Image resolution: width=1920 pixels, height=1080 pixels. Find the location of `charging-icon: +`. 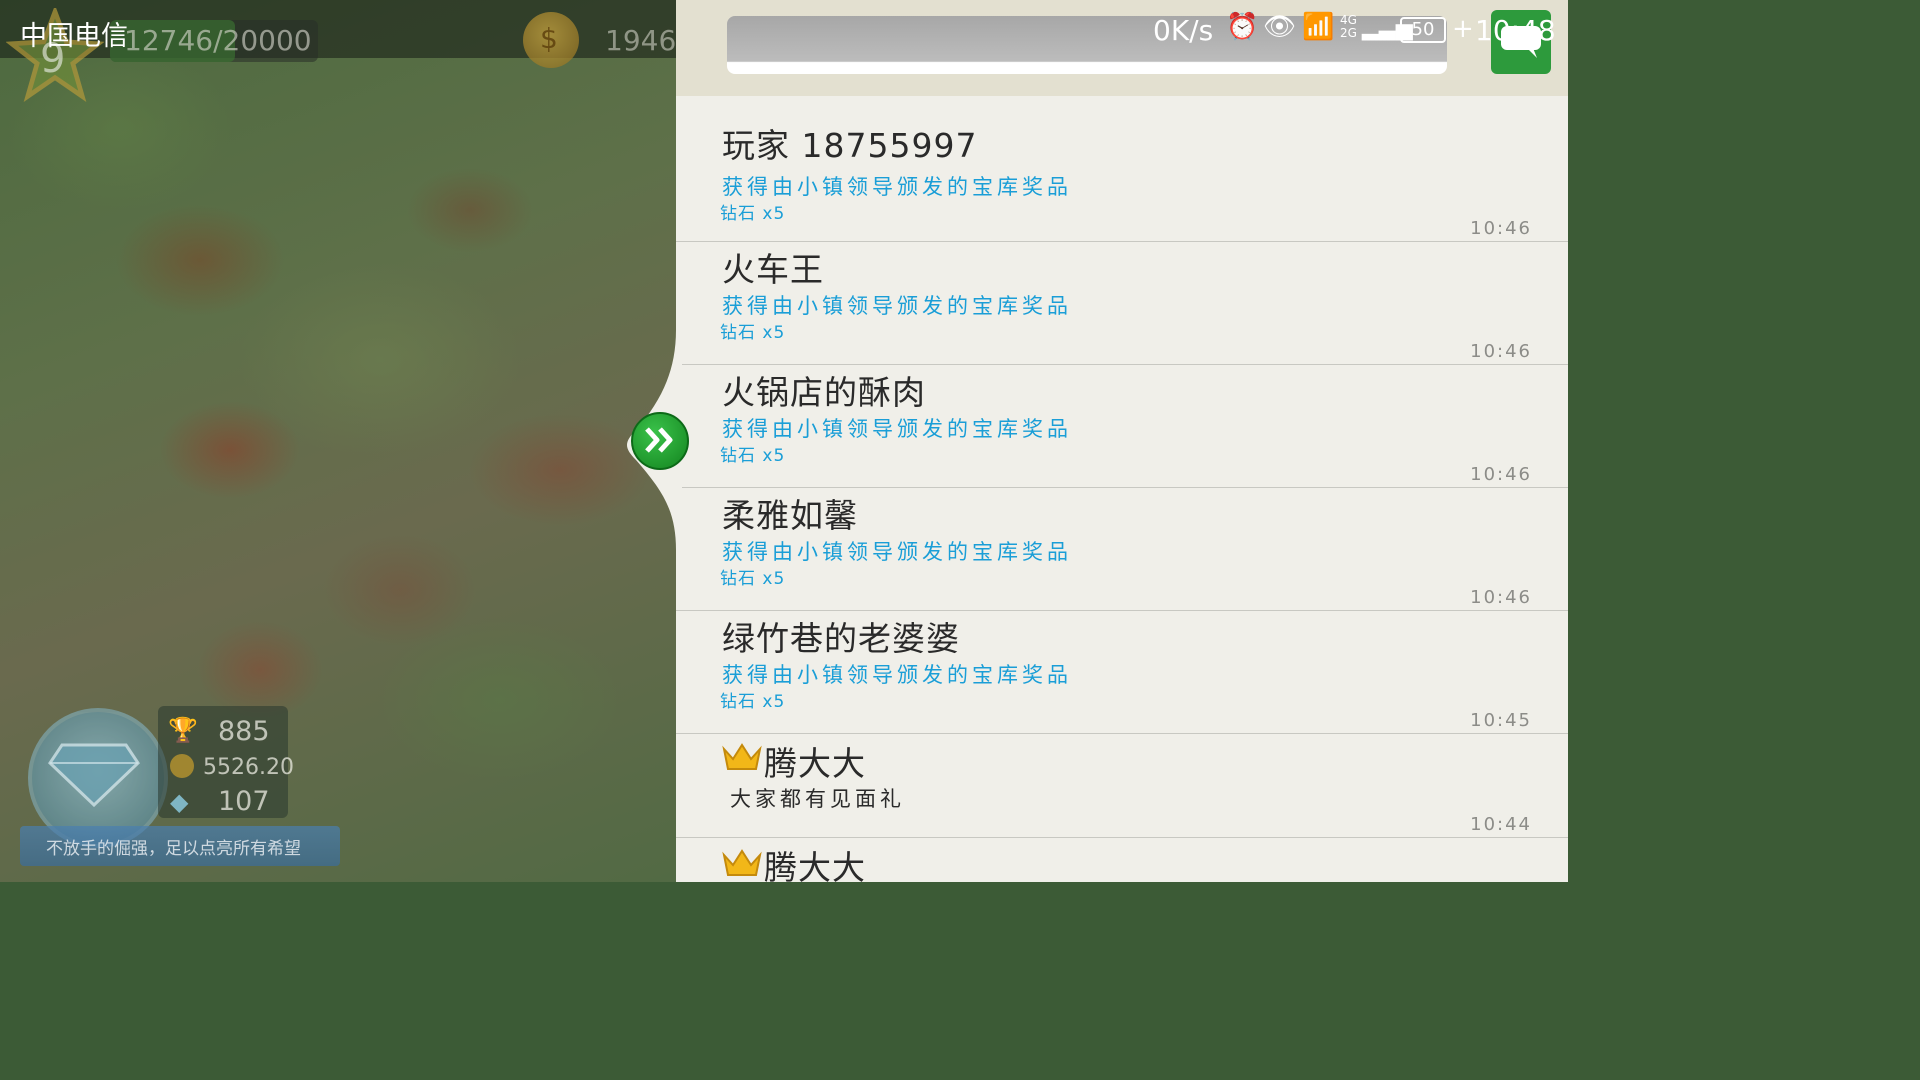

charging-icon: + is located at coordinates (1463, 29).